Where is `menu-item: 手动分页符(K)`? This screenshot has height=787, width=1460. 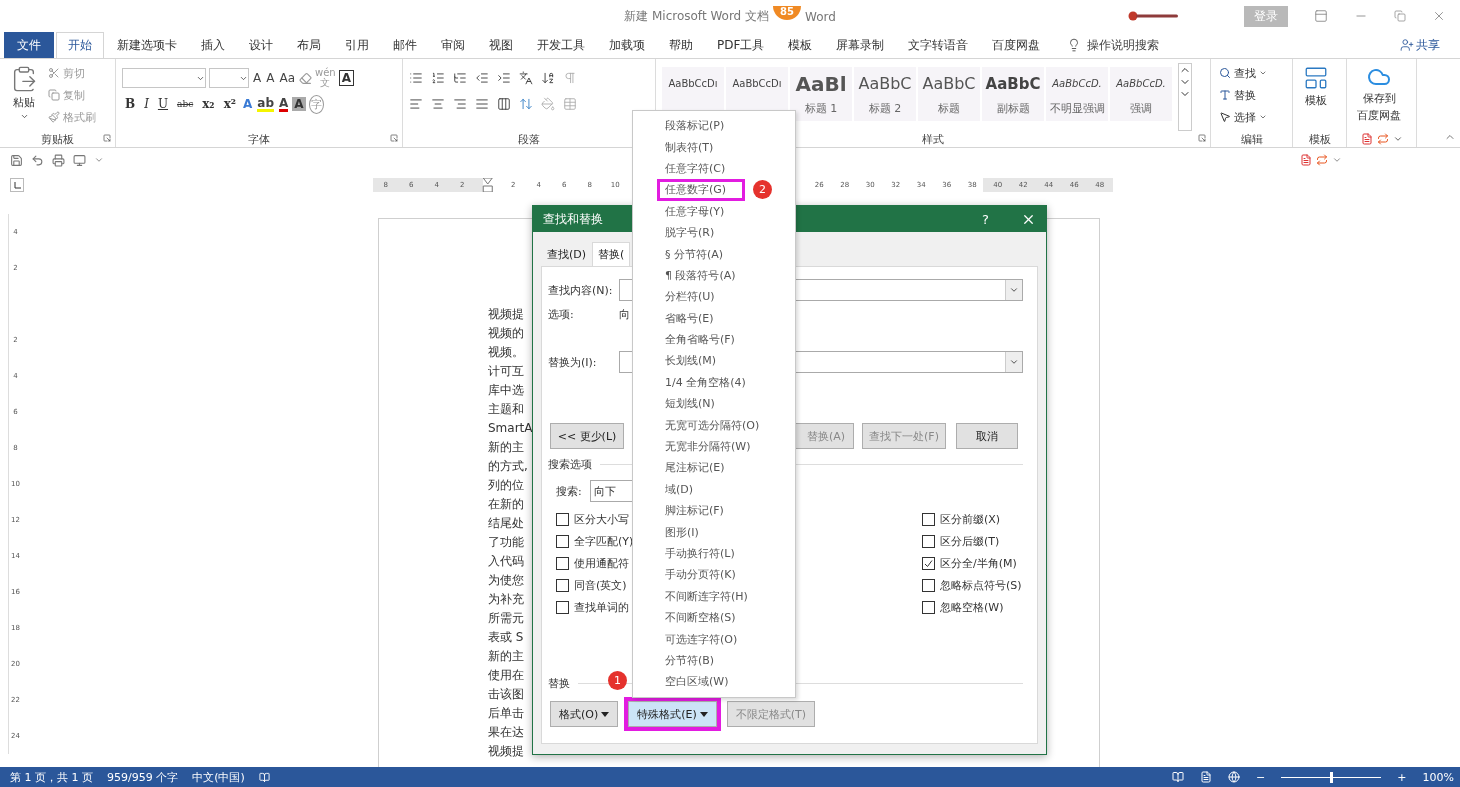 menu-item: 手动分页符(K) is located at coordinates (714, 575).